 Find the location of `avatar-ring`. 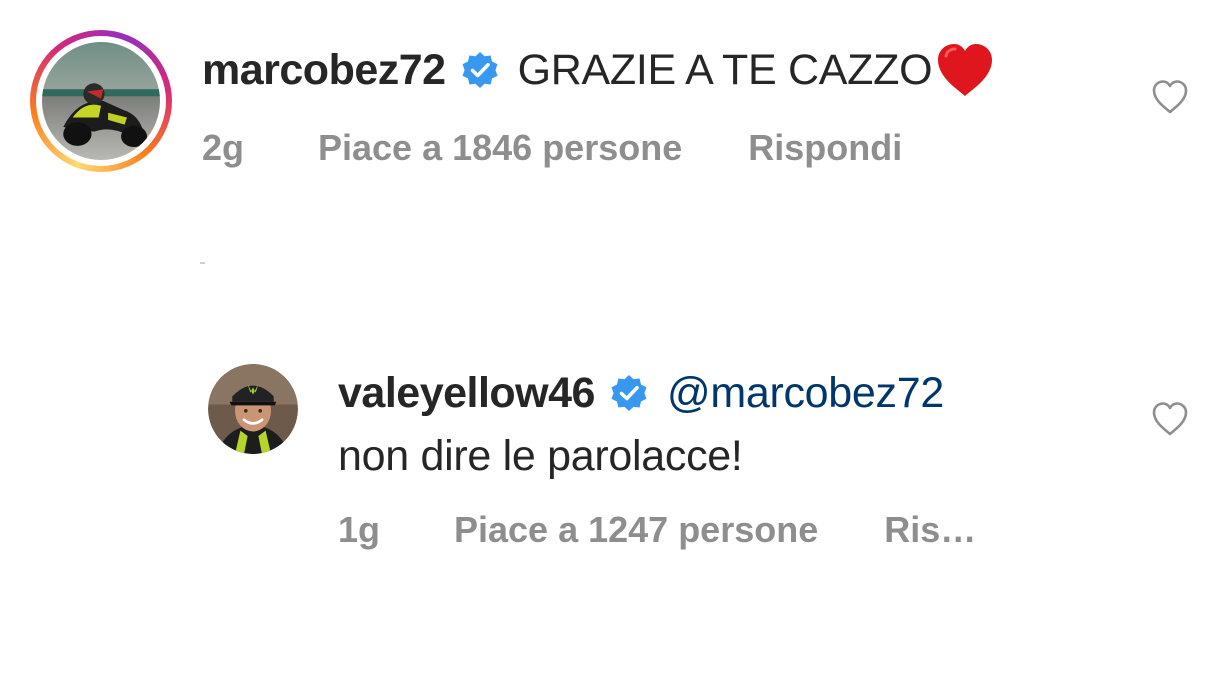

avatar-ring is located at coordinates (101, 101).